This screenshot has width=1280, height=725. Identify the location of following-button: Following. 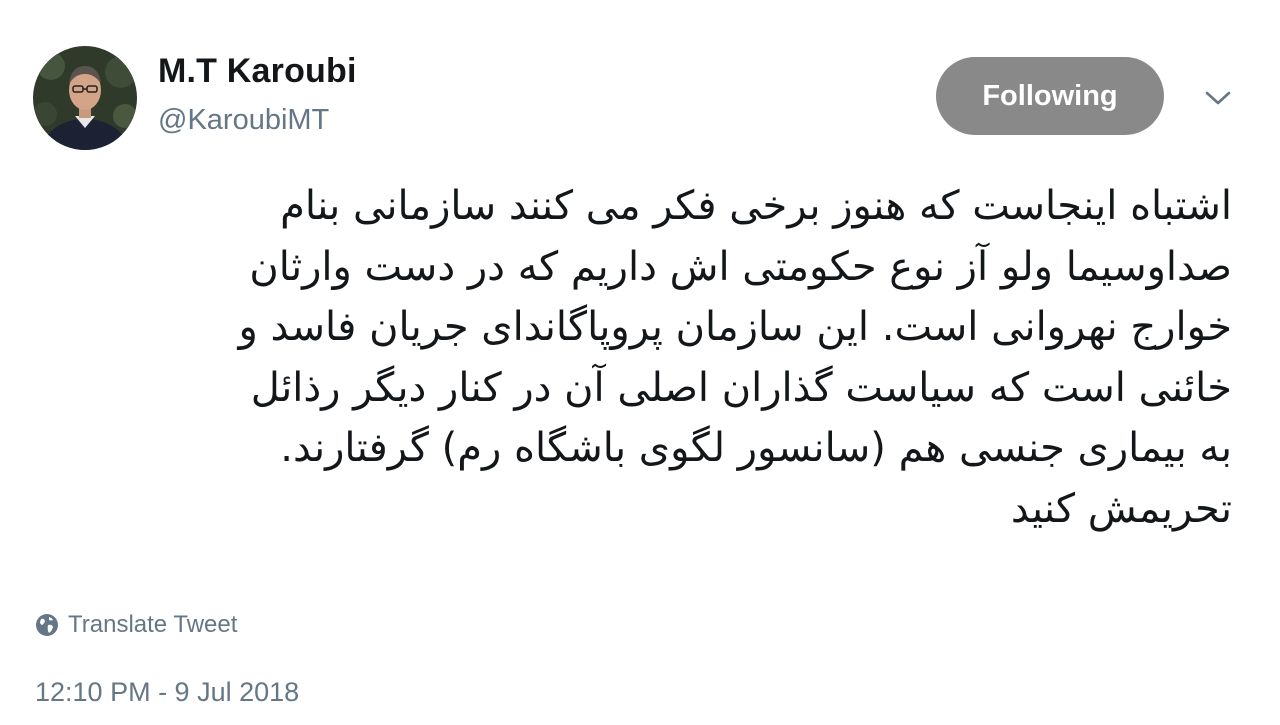
(1050, 96).